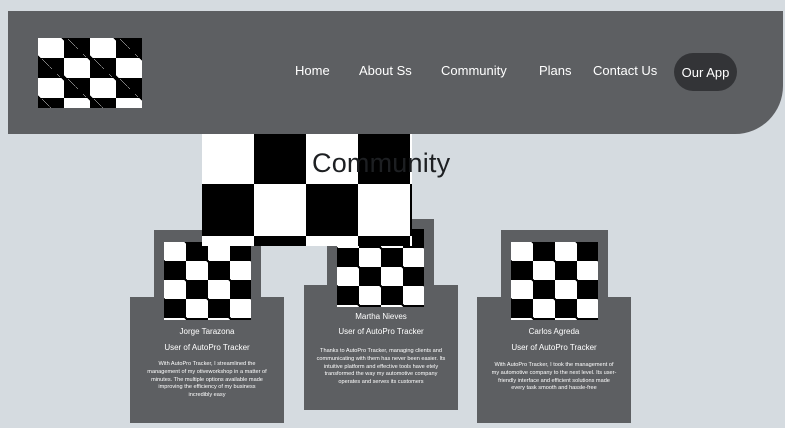 The height and width of the screenshot is (428, 785). I want to click on testimonial-name: Carlos Agreda, so click(554, 331).